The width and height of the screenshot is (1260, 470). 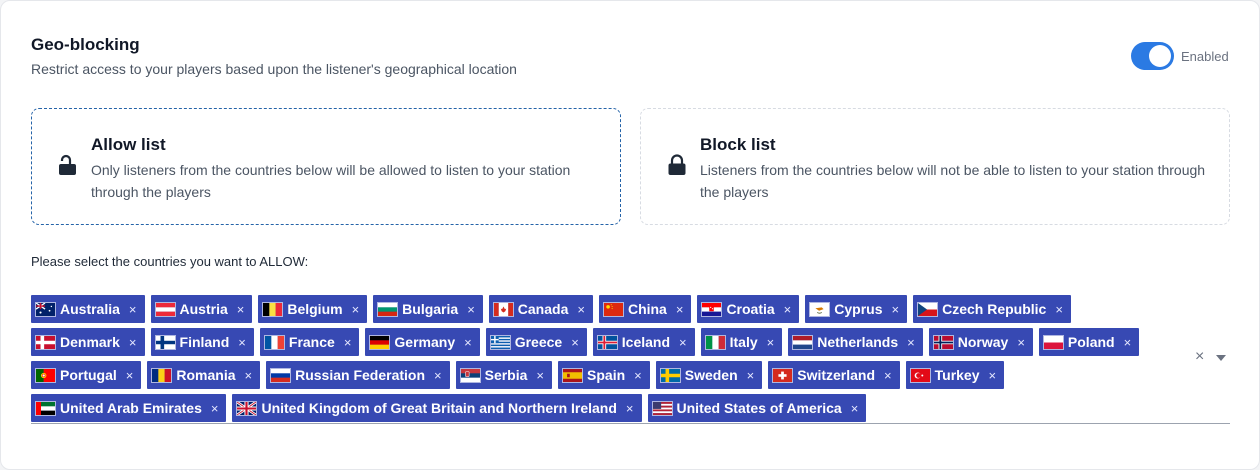 I want to click on country-tag-label: Poland, so click(x=1091, y=342).